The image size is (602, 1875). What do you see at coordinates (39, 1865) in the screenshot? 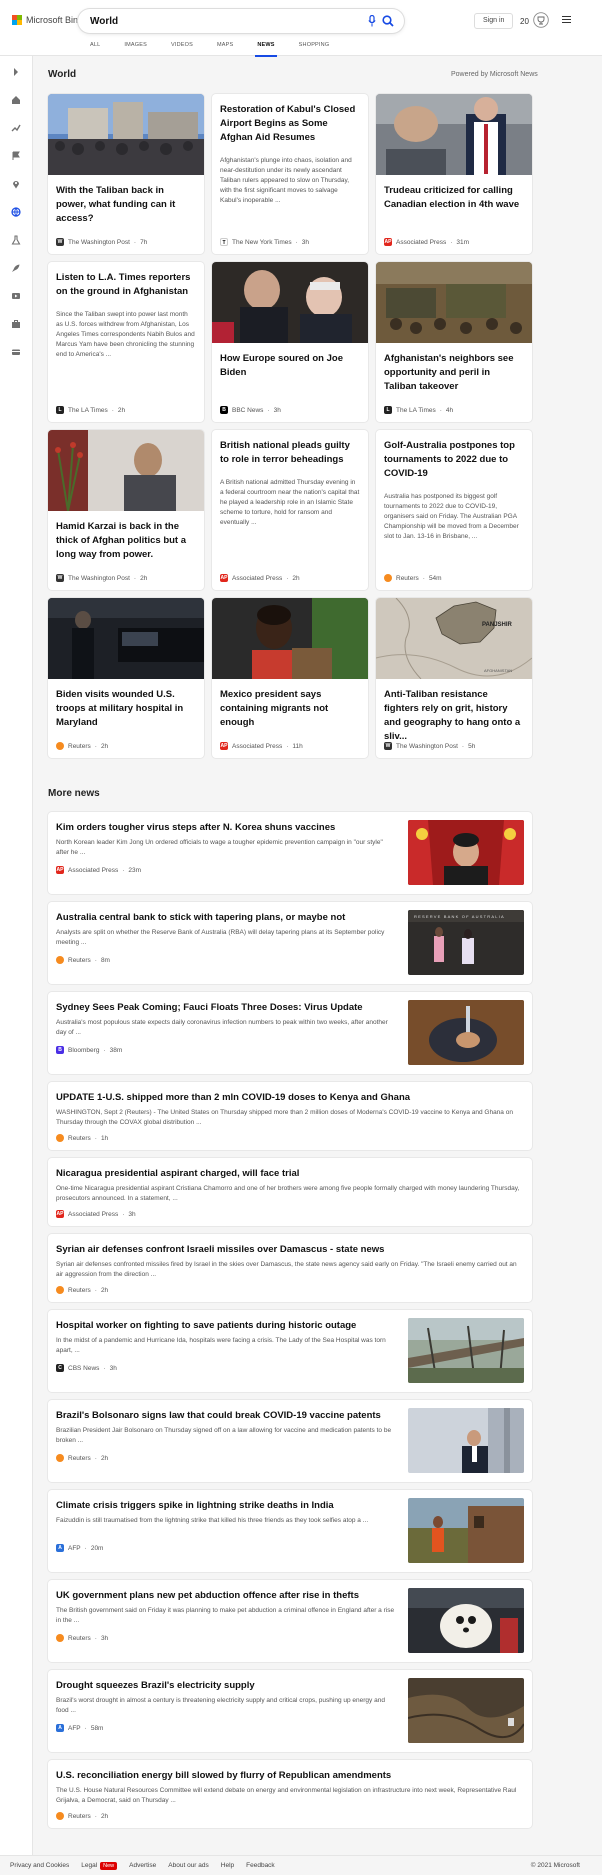
I see `privacy-link: Privacy and Cookies` at bounding box center [39, 1865].